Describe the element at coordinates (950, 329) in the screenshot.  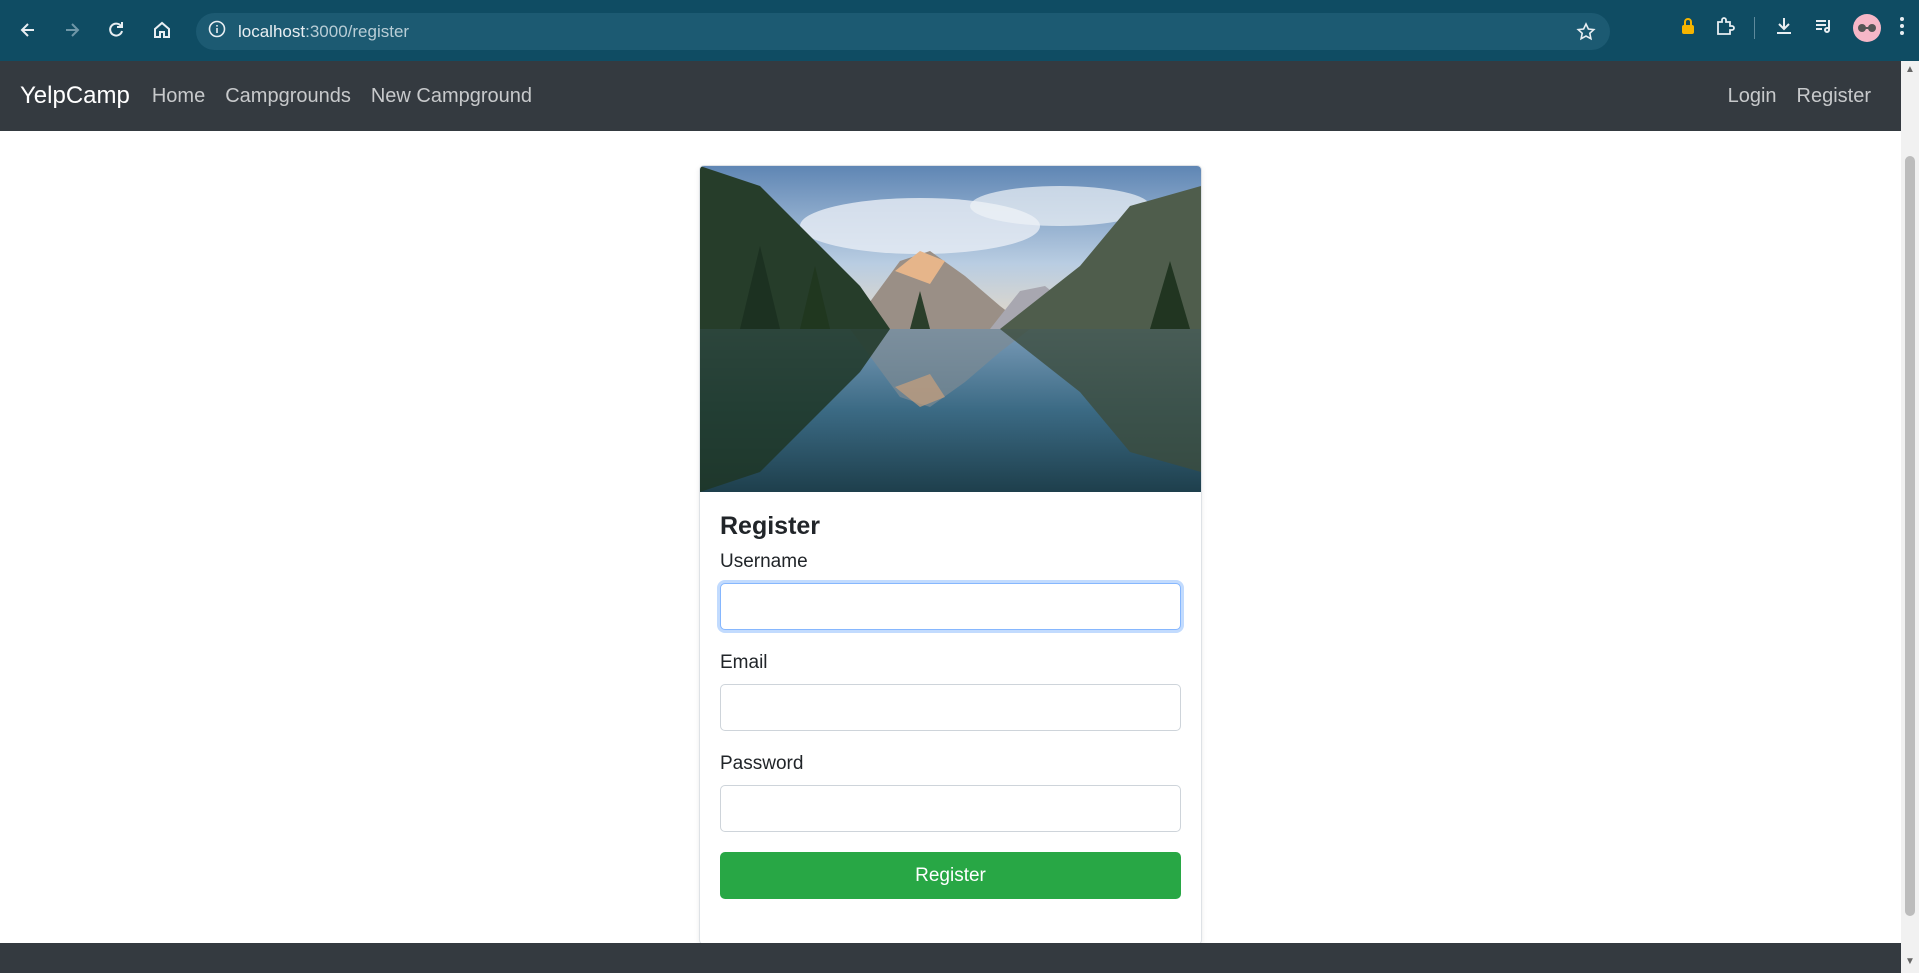
I see `card-image` at that location.